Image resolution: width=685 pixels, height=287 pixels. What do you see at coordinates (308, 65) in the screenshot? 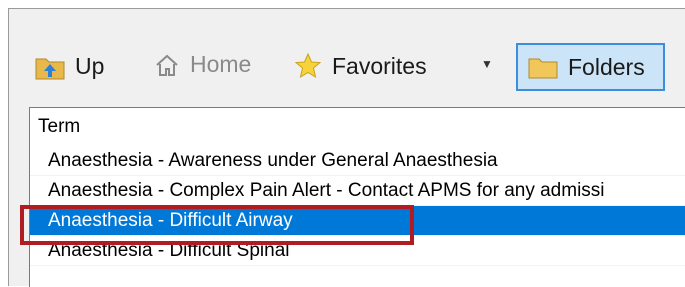
I see `star-icon` at bounding box center [308, 65].